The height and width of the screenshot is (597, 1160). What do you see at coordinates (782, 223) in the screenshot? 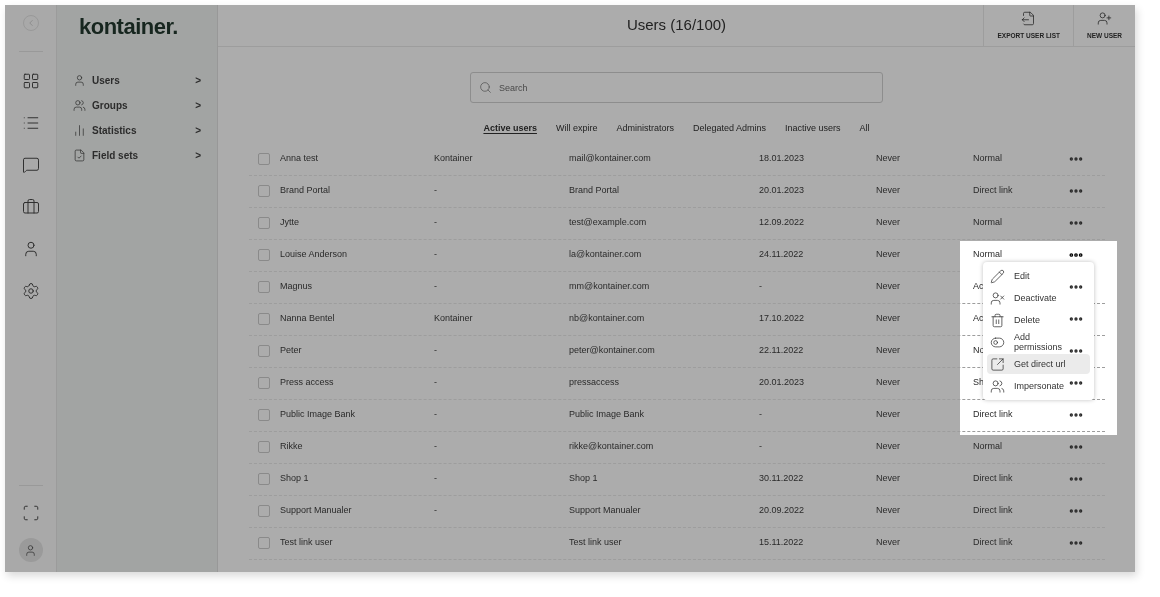
I see `date-text: 12.09.2022` at bounding box center [782, 223].